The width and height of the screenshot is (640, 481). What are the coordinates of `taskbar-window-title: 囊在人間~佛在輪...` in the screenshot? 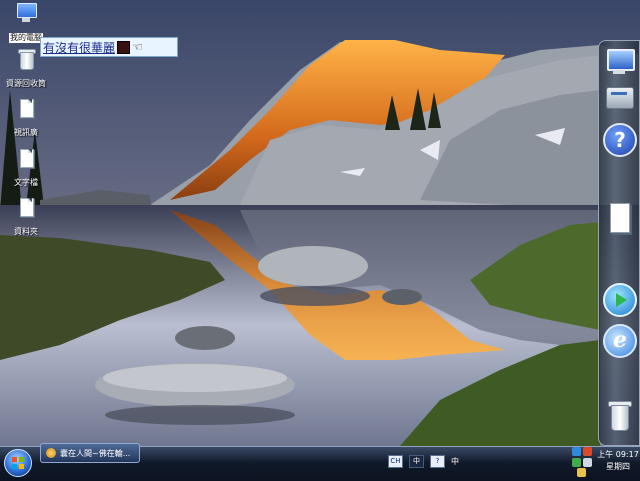 It's located at (95, 453).